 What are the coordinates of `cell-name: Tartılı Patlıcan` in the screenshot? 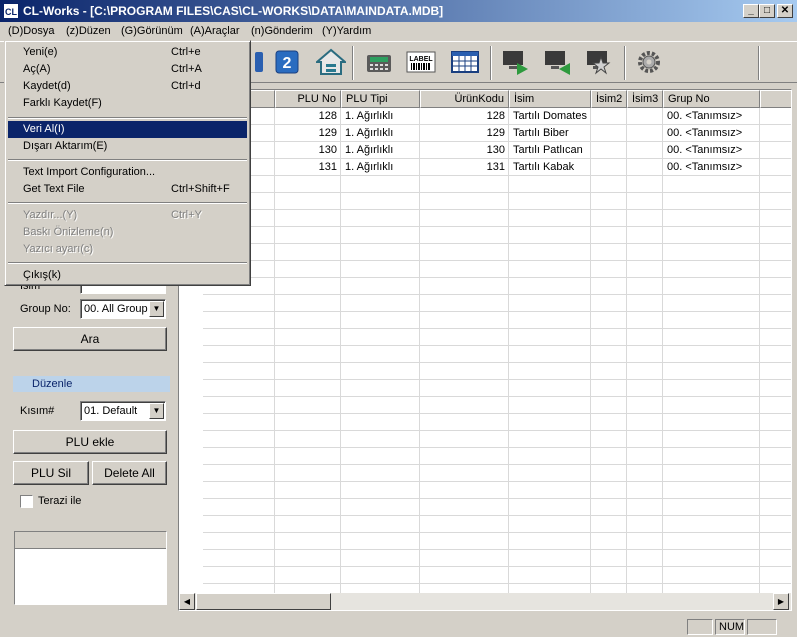 It's located at (550, 150).